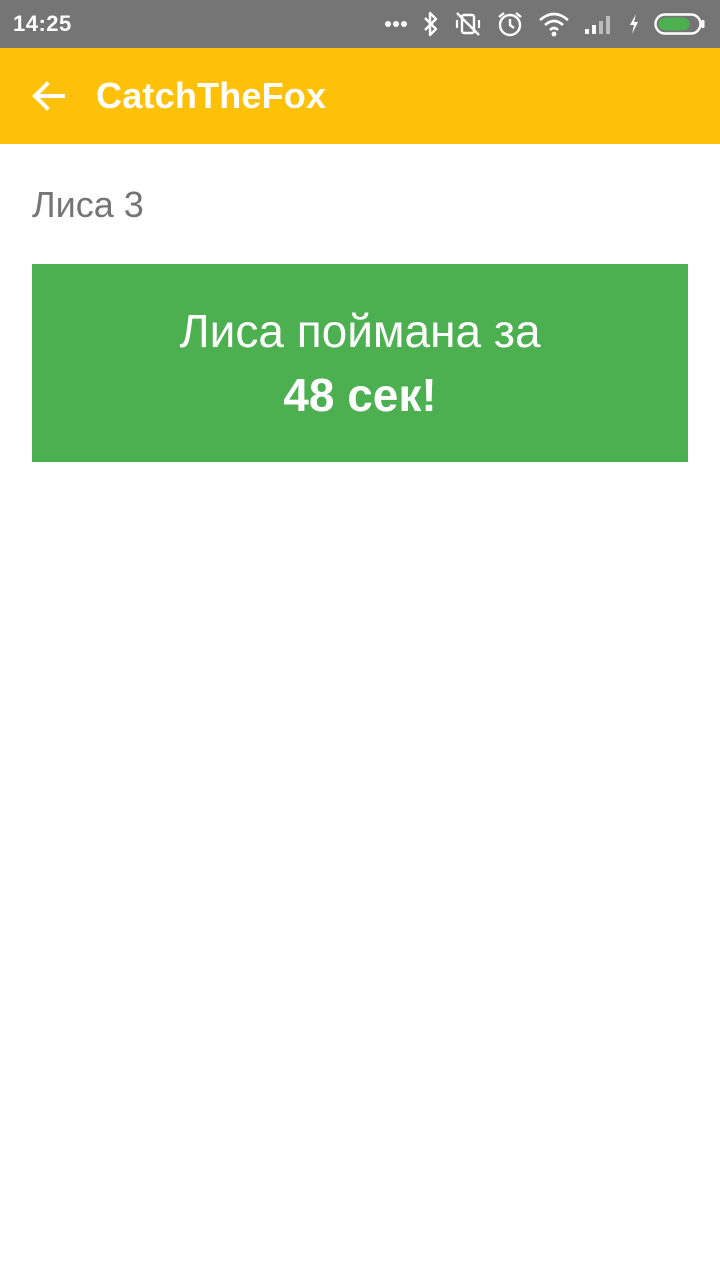  I want to click on alarm-icon, so click(510, 24).